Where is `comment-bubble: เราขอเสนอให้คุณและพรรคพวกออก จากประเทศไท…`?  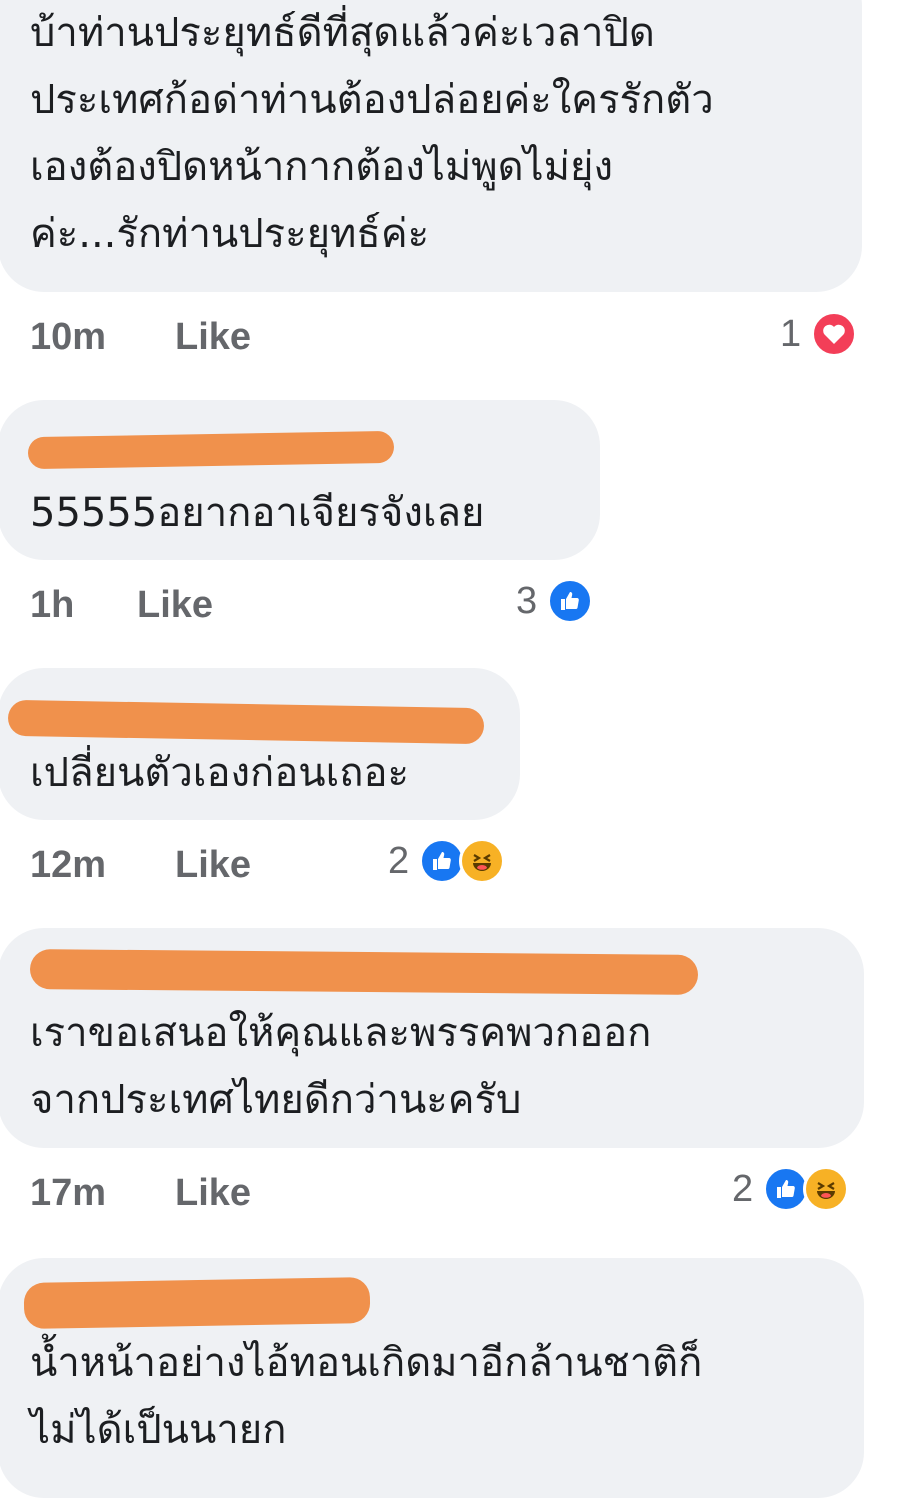
comment-bubble: เราขอเสนอให้คุณและพรรคพวกออก จากประเทศไท… is located at coordinates (432, 1038).